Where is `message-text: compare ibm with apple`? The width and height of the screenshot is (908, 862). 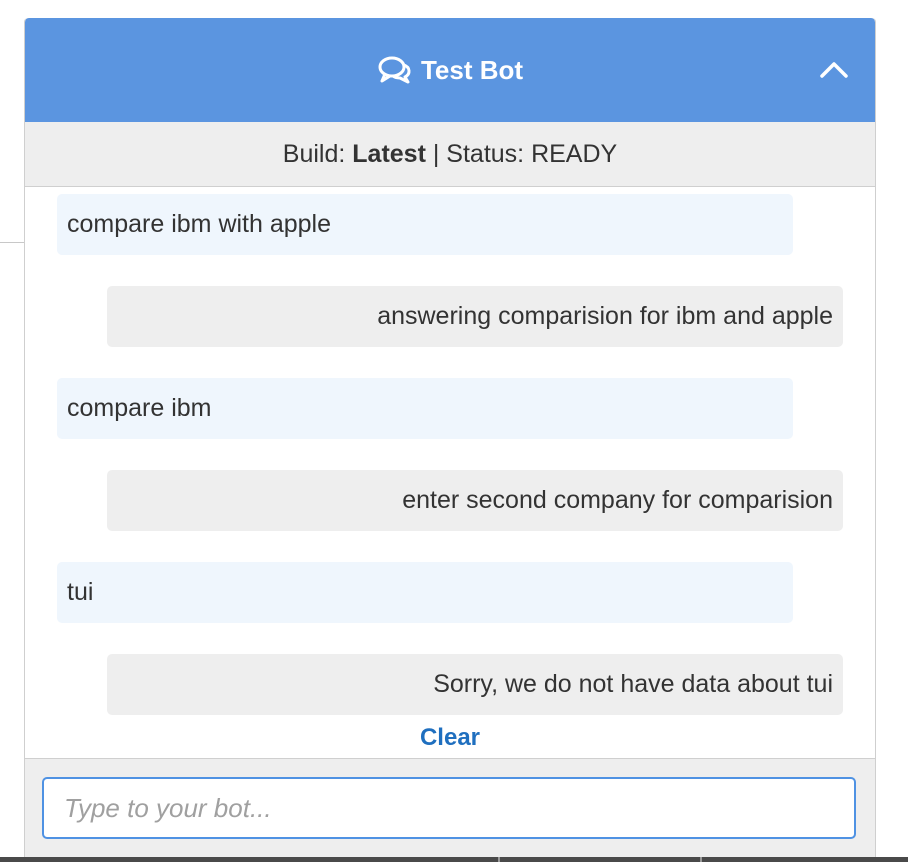 message-text: compare ibm with apple is located at coordinates (199, 224).